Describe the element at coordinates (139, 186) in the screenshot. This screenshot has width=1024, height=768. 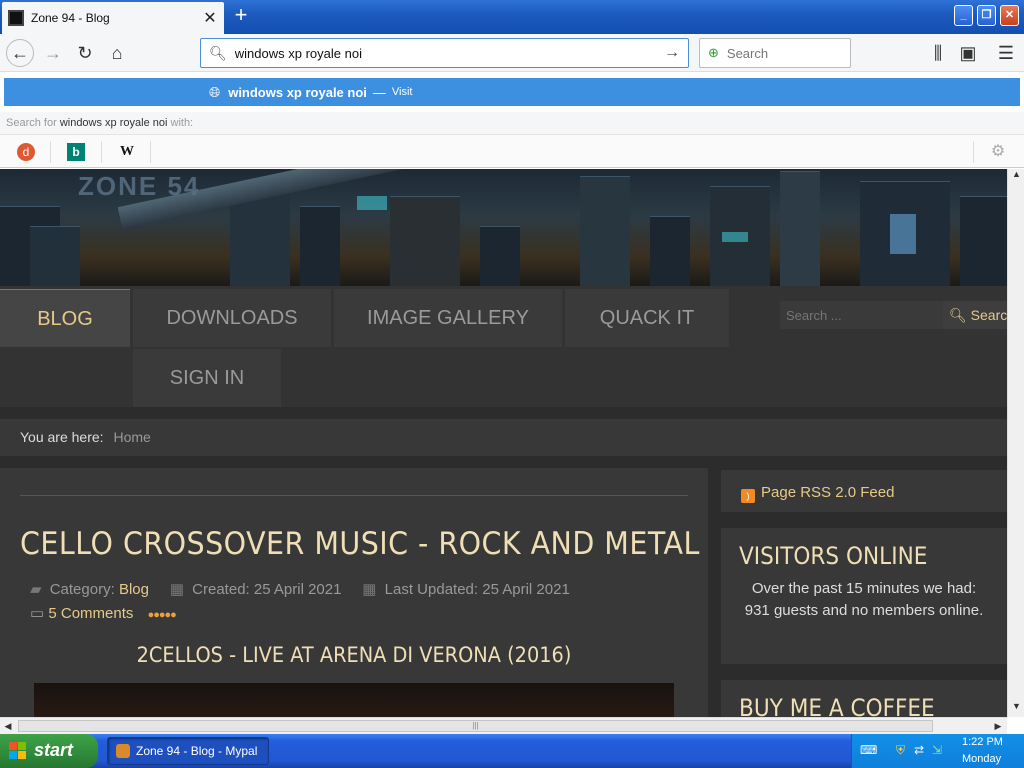
I see `site-logo: ZONE 54` at that location.